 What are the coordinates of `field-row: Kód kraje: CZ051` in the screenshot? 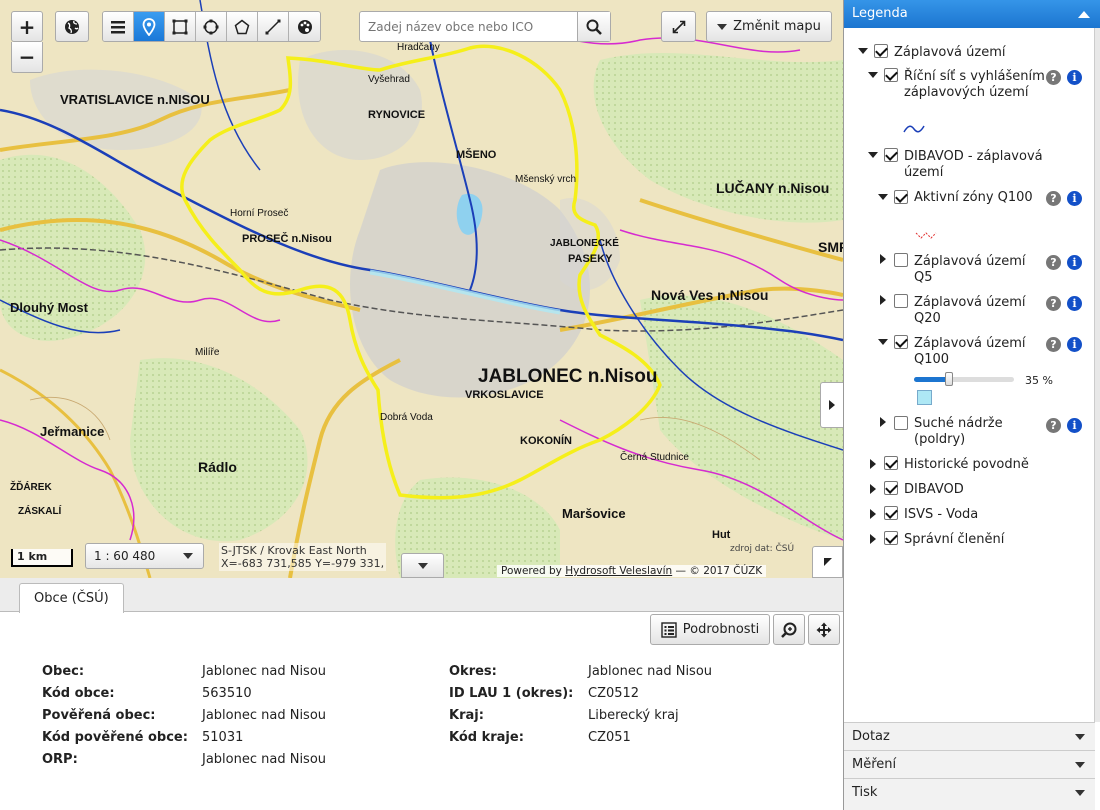 It's located at (580, 738).